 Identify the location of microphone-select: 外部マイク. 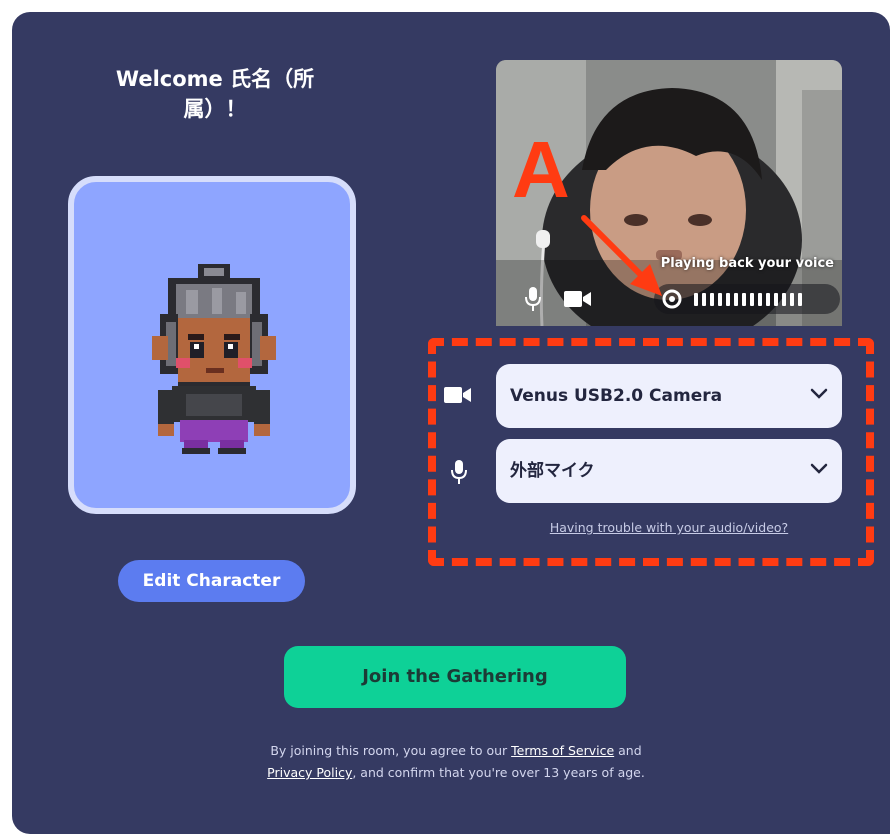
(669, 471).